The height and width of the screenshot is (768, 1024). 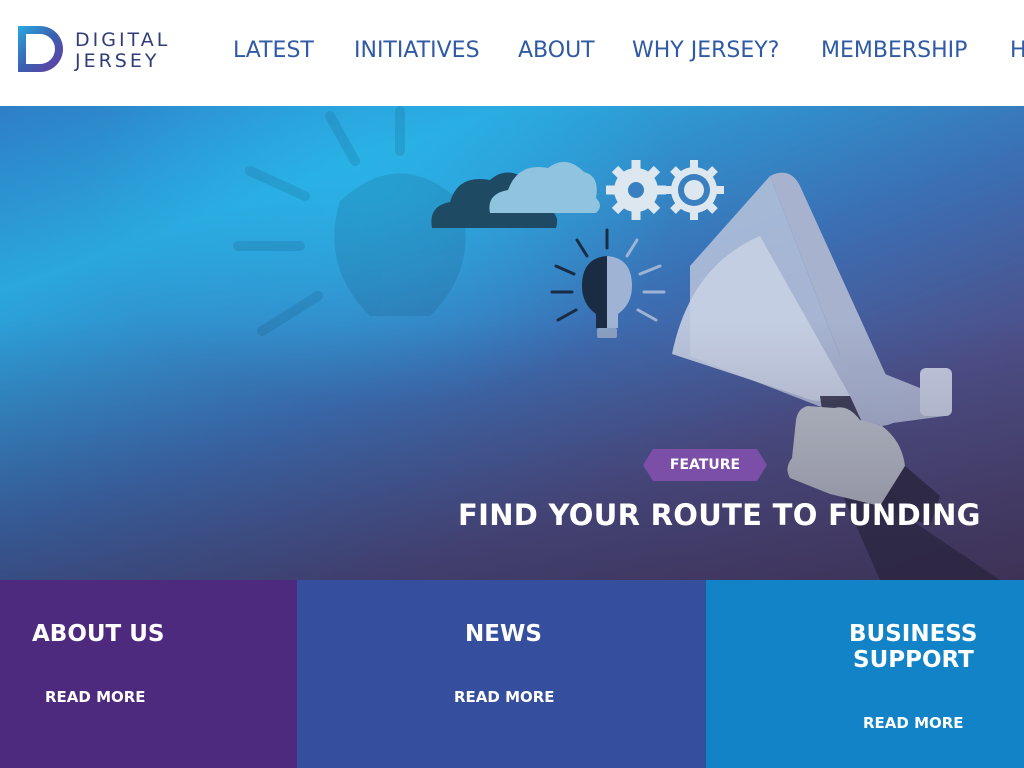 What do you see at coordinates (865, 674) in the screenshot?
I see `panel-business-support: BUSINESS SUPPORT READ MORE` at bounding box center [865, 674].